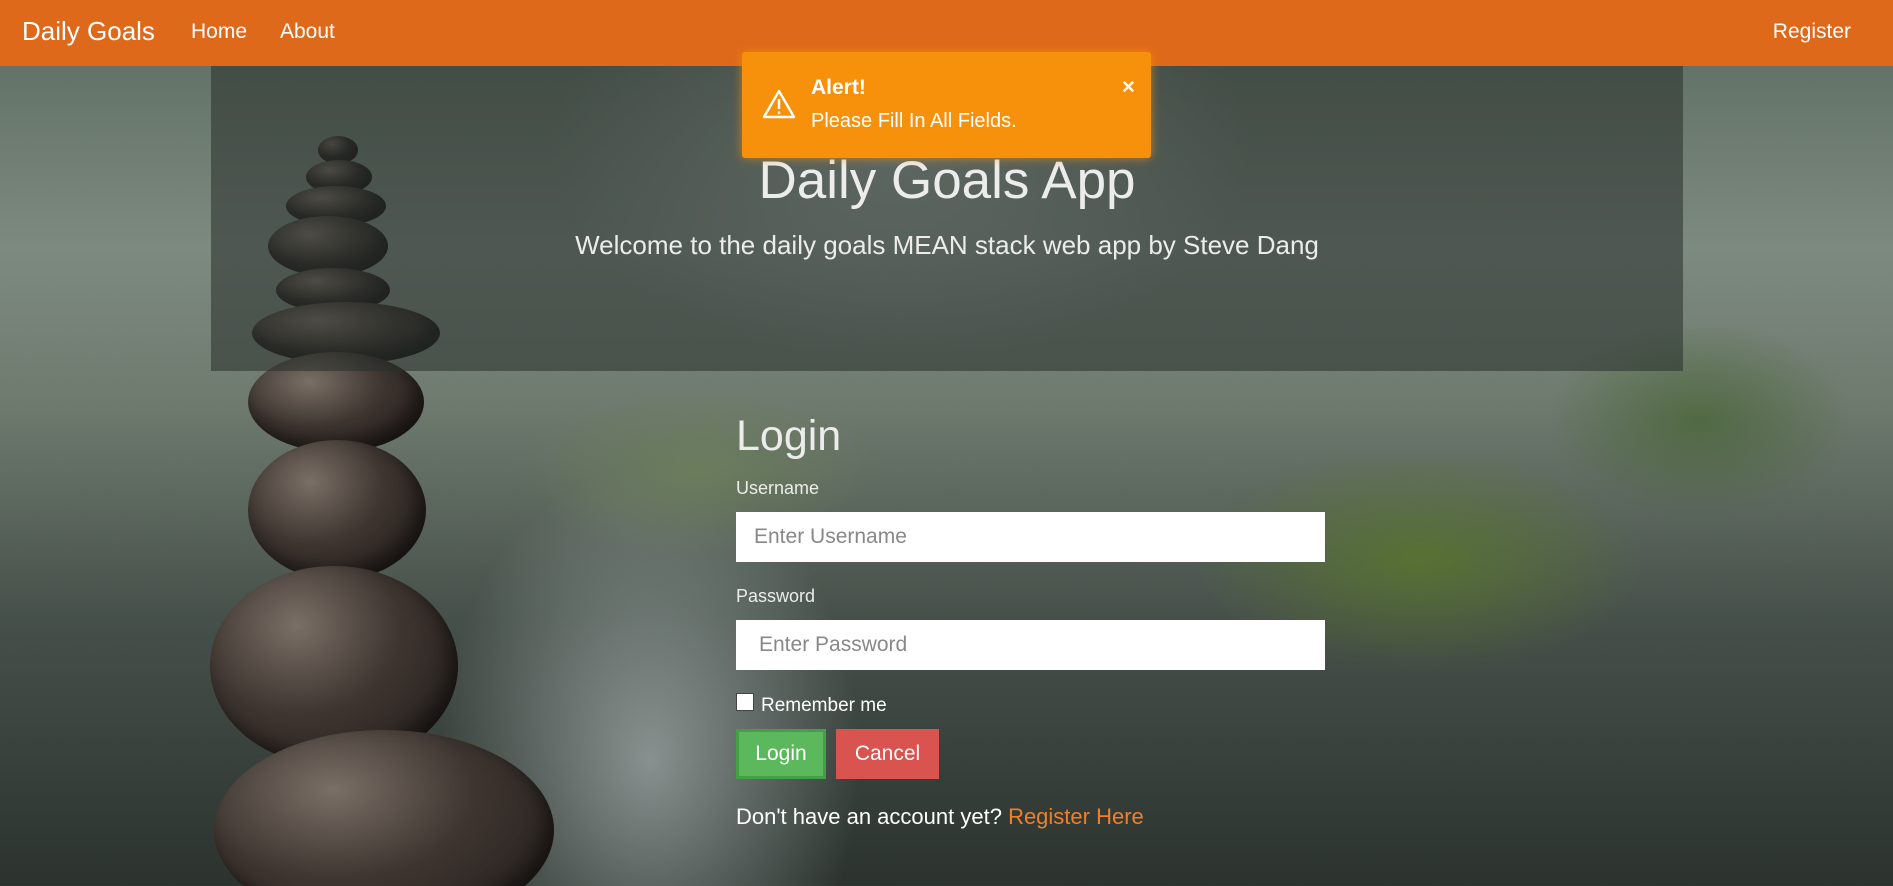 The width and height of the screenshot is (1893, 886). I want to click on signup-prompt-text: Don't have an account yet?, so click(869, 816).